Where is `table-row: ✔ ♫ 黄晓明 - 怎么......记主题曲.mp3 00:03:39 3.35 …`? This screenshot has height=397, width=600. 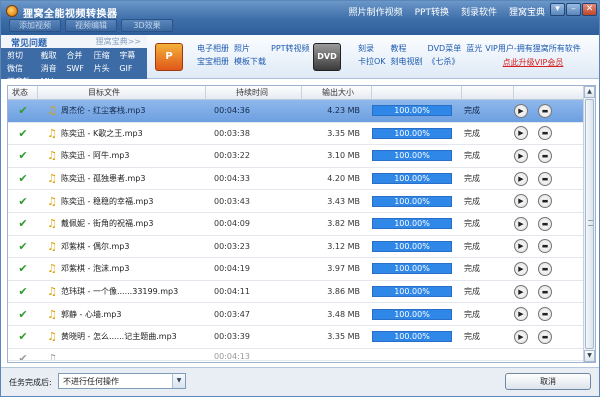
table-row: ✔ ♫ 黄晓明 - 怎么......记主题曲.mp3 00:03:39 3.35 … is located at coordinates (295, 337).